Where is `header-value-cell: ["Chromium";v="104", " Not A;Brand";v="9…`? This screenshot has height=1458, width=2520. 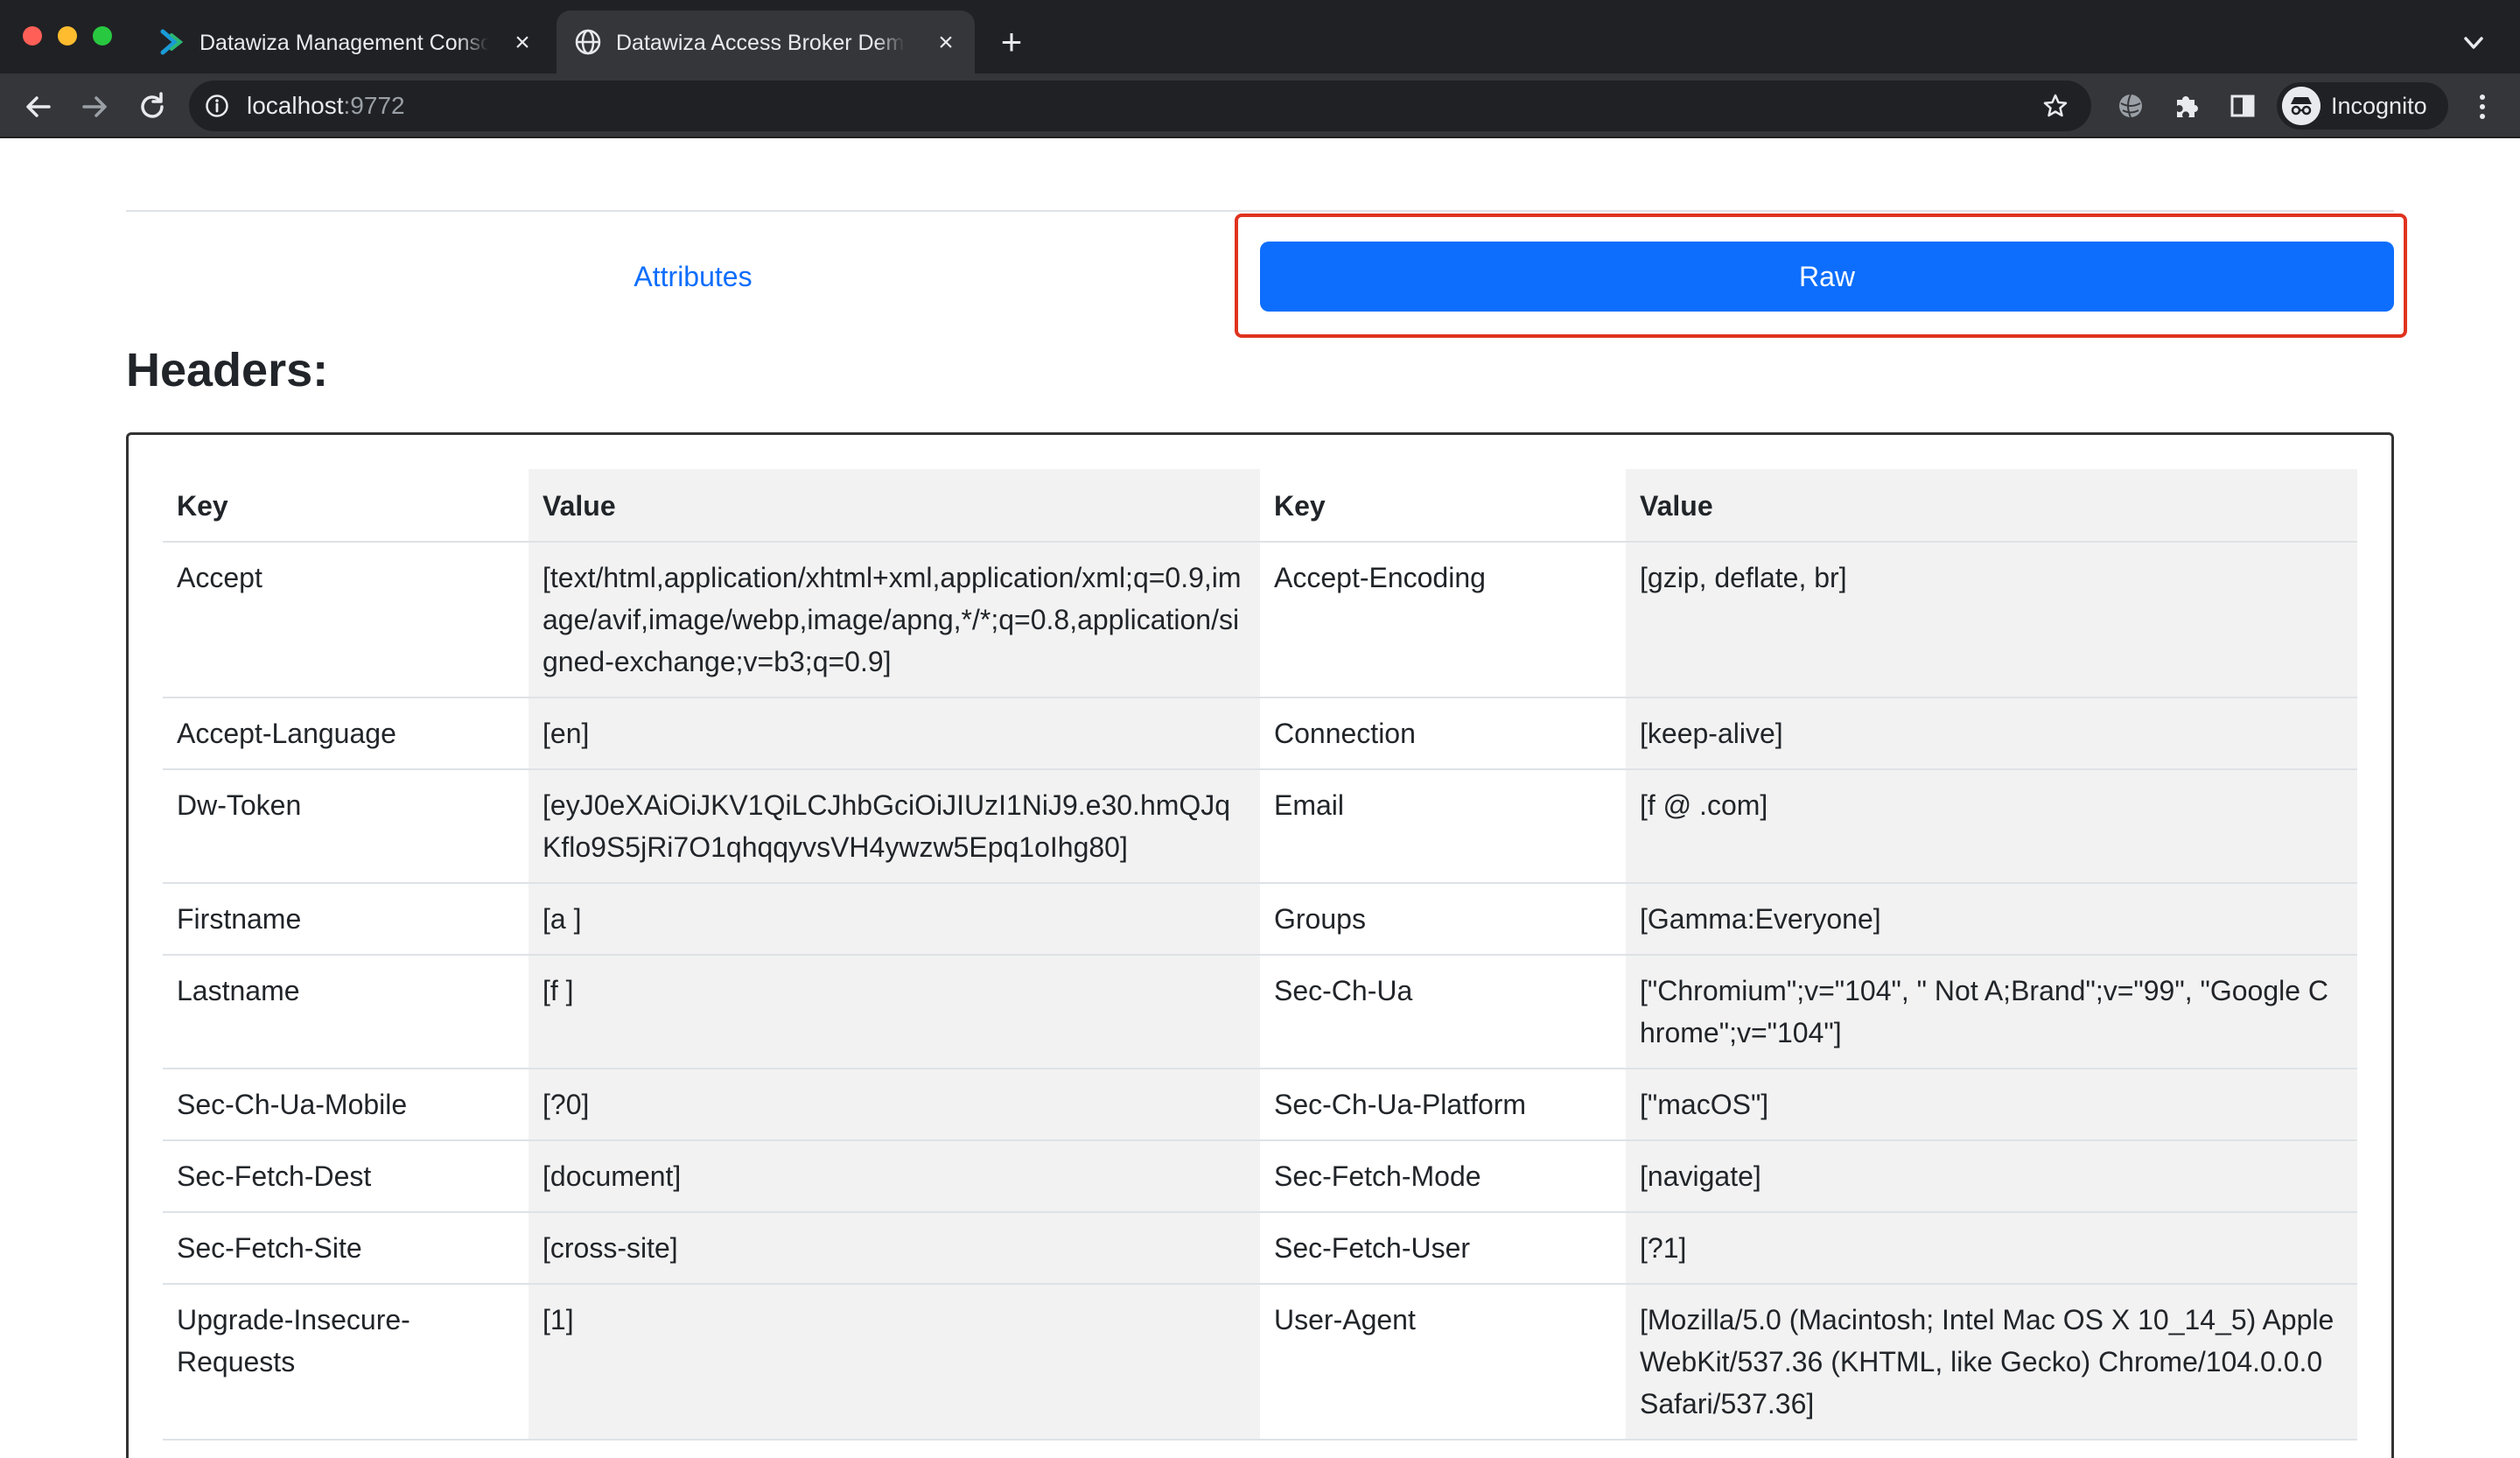
header-value-cell: ["Chromium";v="104", " Not A;Brand";v="9… is located at coordinates (1991, 1012).